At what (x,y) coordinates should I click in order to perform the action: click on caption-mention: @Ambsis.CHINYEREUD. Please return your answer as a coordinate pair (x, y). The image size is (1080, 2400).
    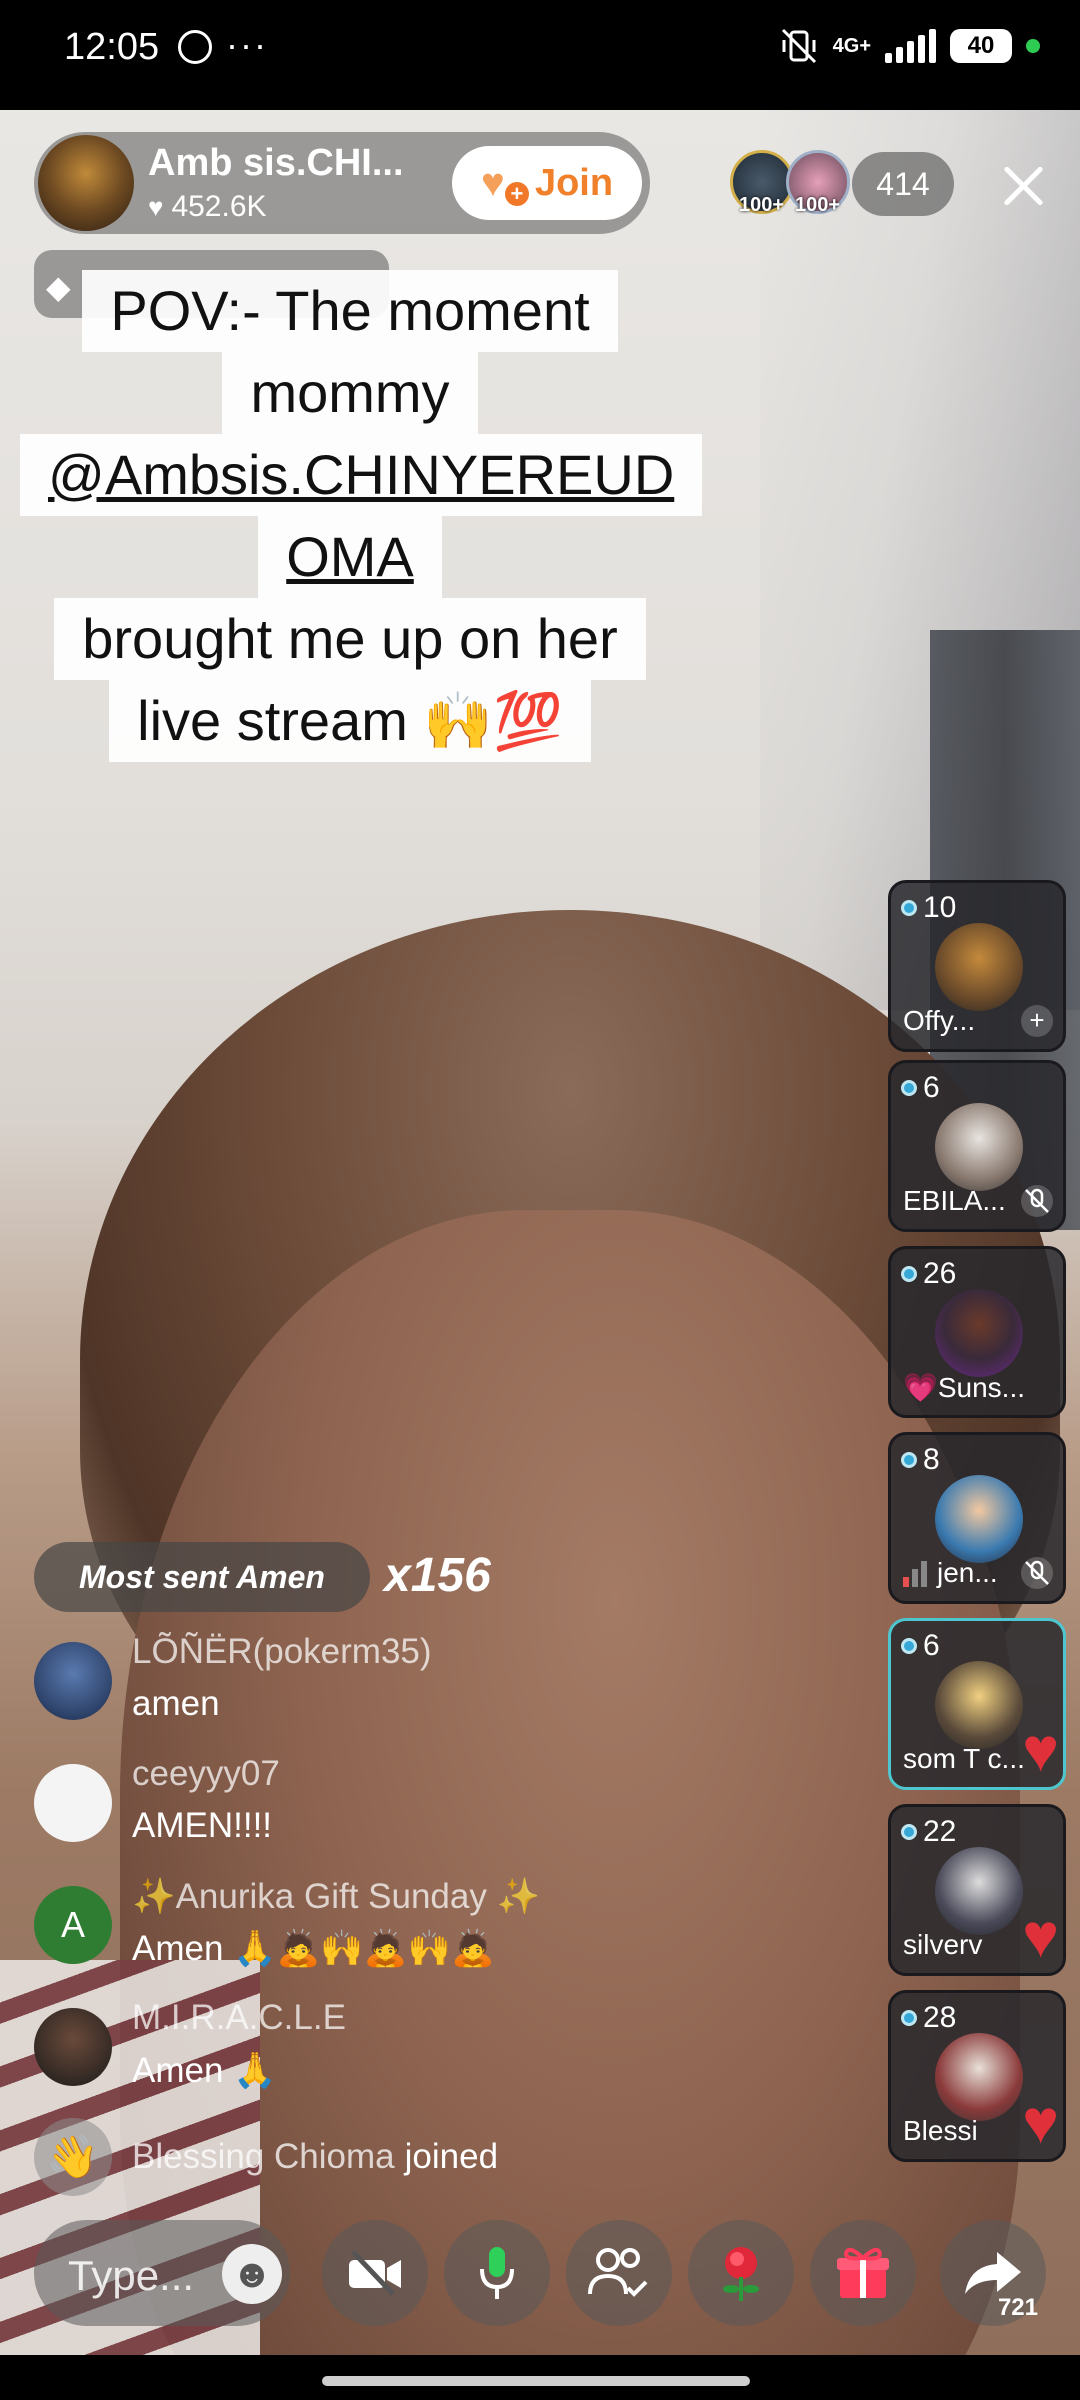
    Looking at the image, I should click on (361, 475).